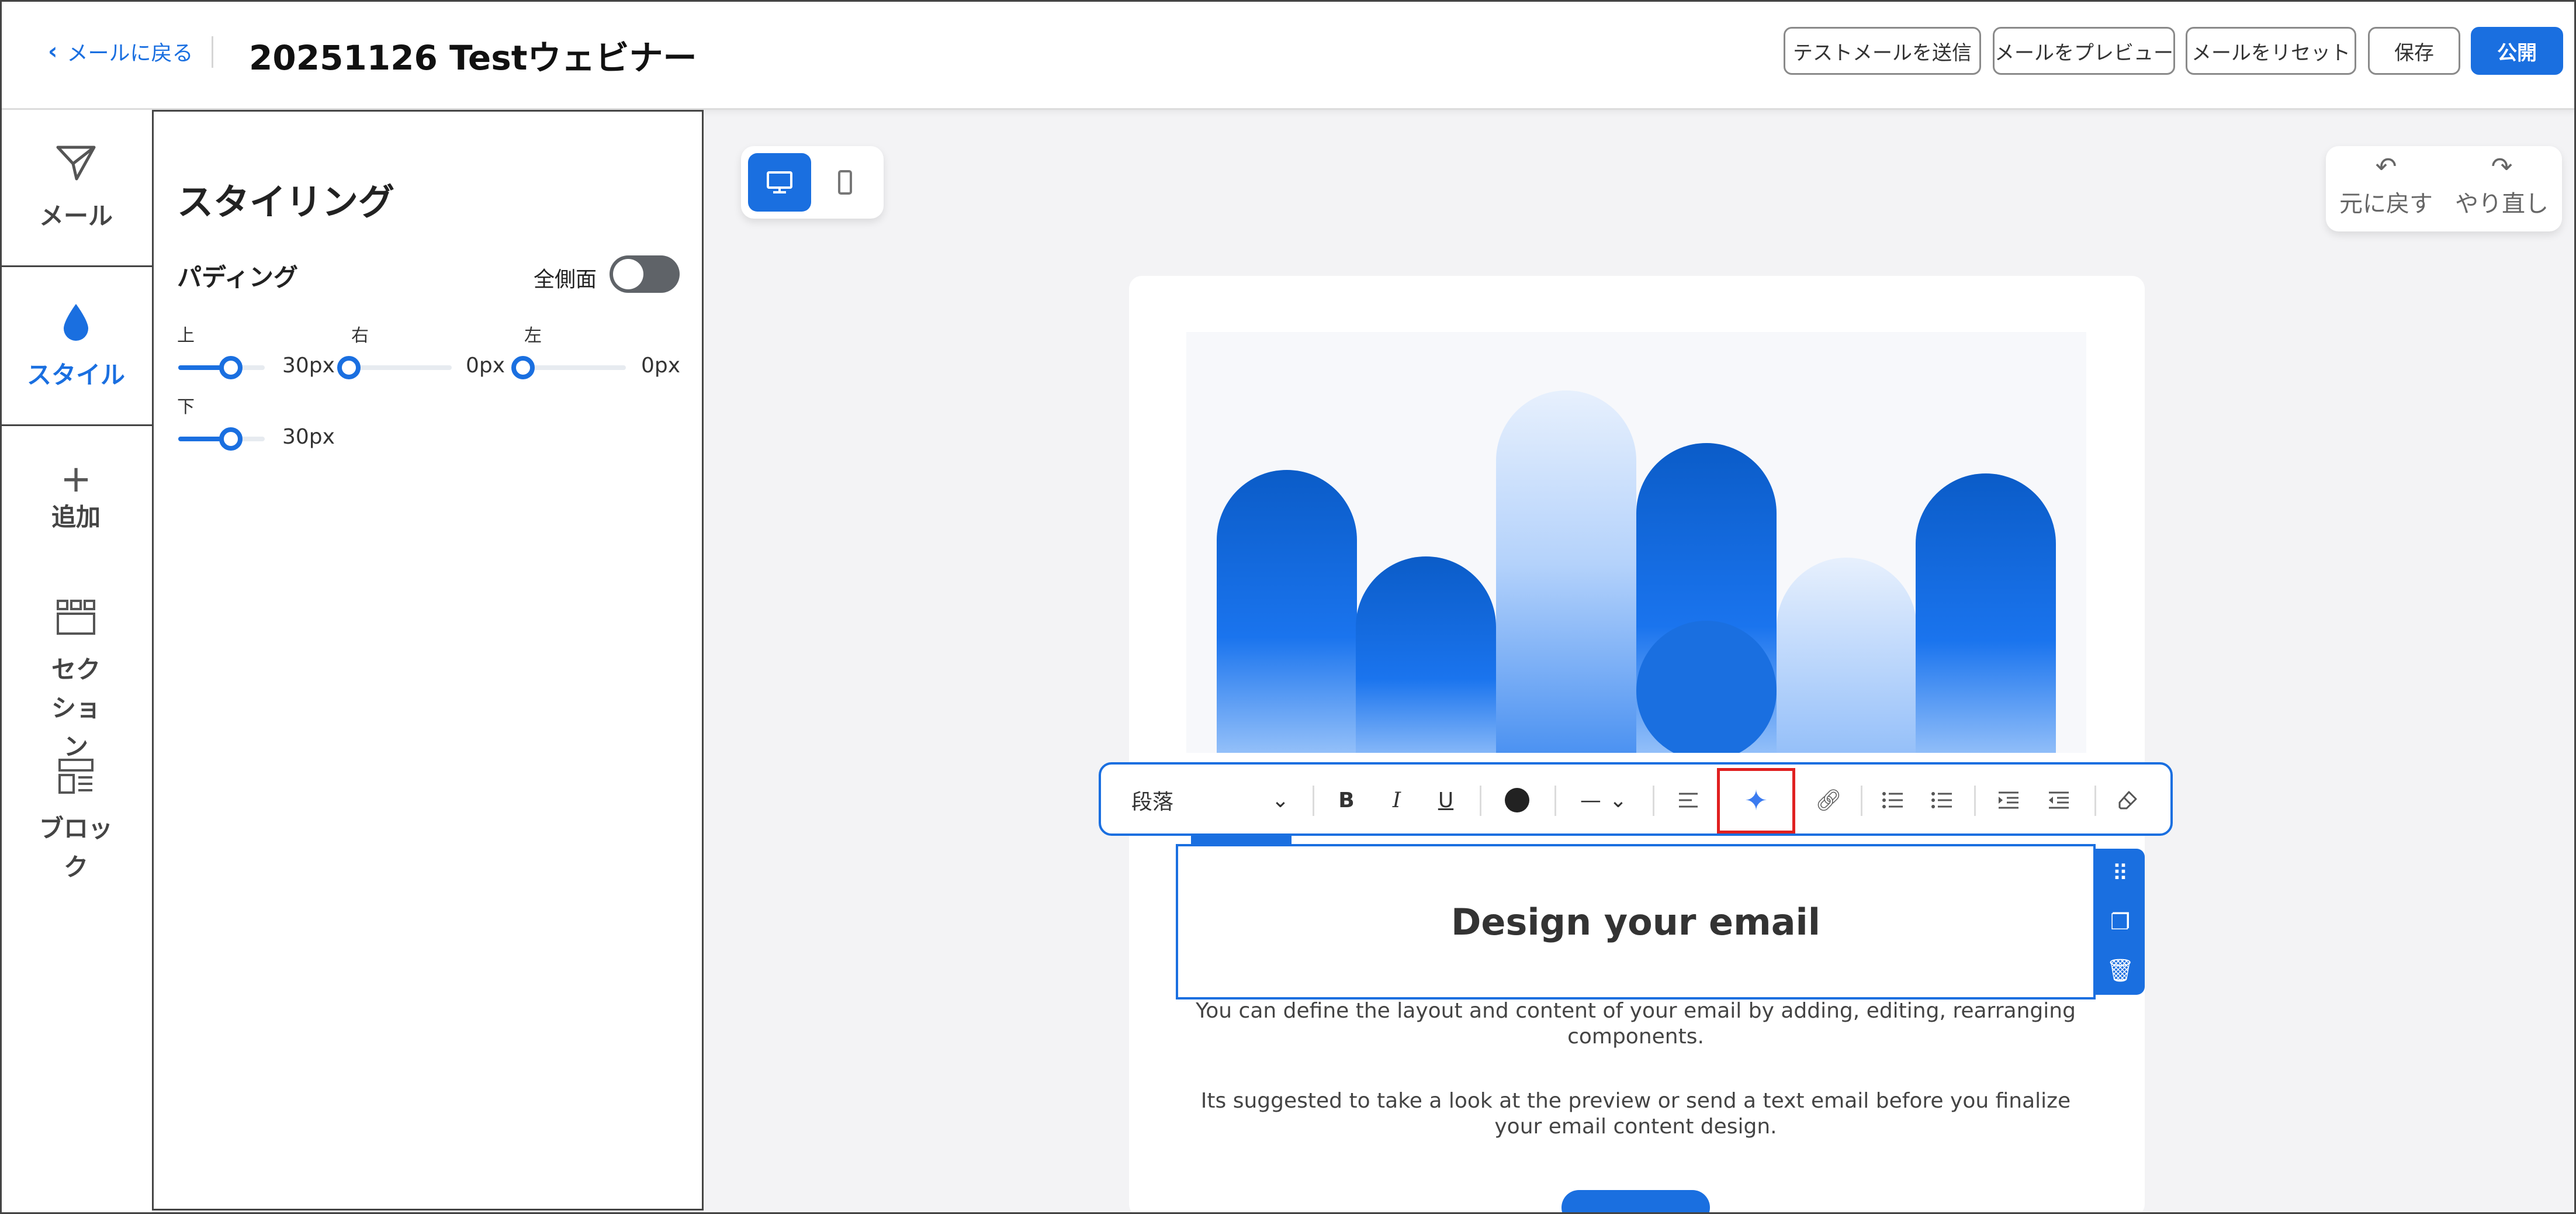 The width and height of the screenshot is (2576, 1214). What do you see at coordinates (1152, 802) in the screenshot?
I see `paragraph-select-value: 段落` at bounding box center [1152, 802].